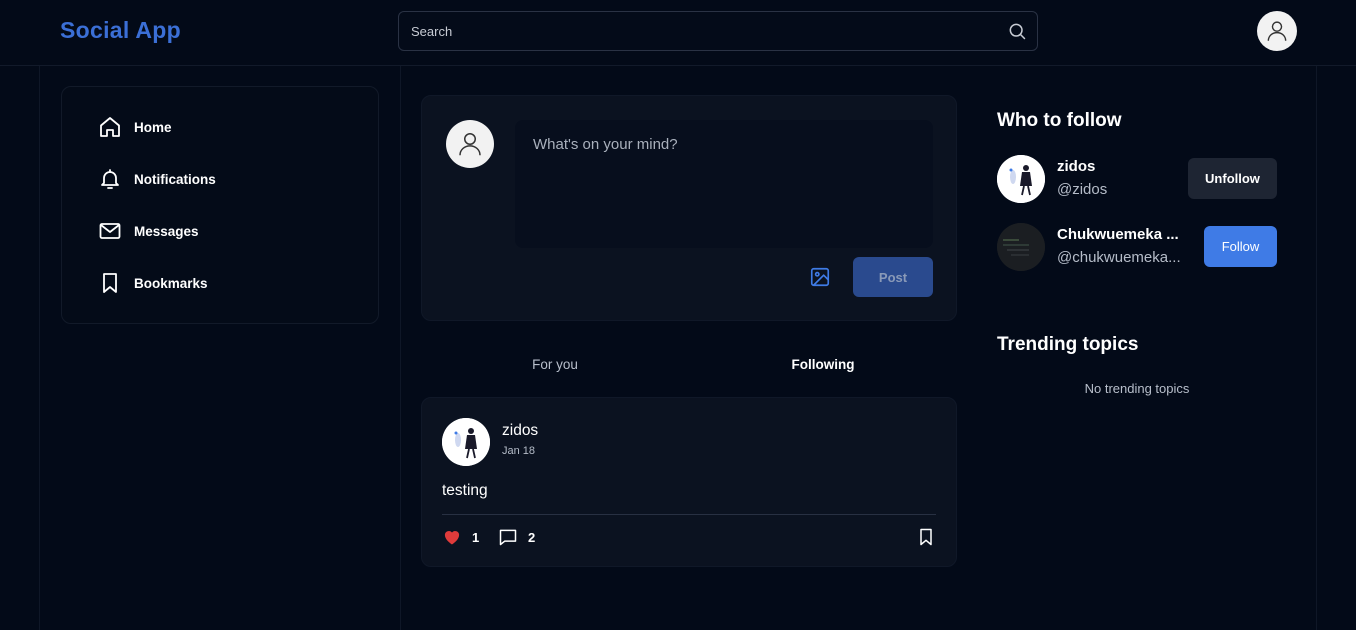 This screenshot has width=1356, height=630. What do you see at coordinates (1059, 120) in the screenshot?
I see `who-to-follow-title: Who to follow` at bounding box center [1059, 120].